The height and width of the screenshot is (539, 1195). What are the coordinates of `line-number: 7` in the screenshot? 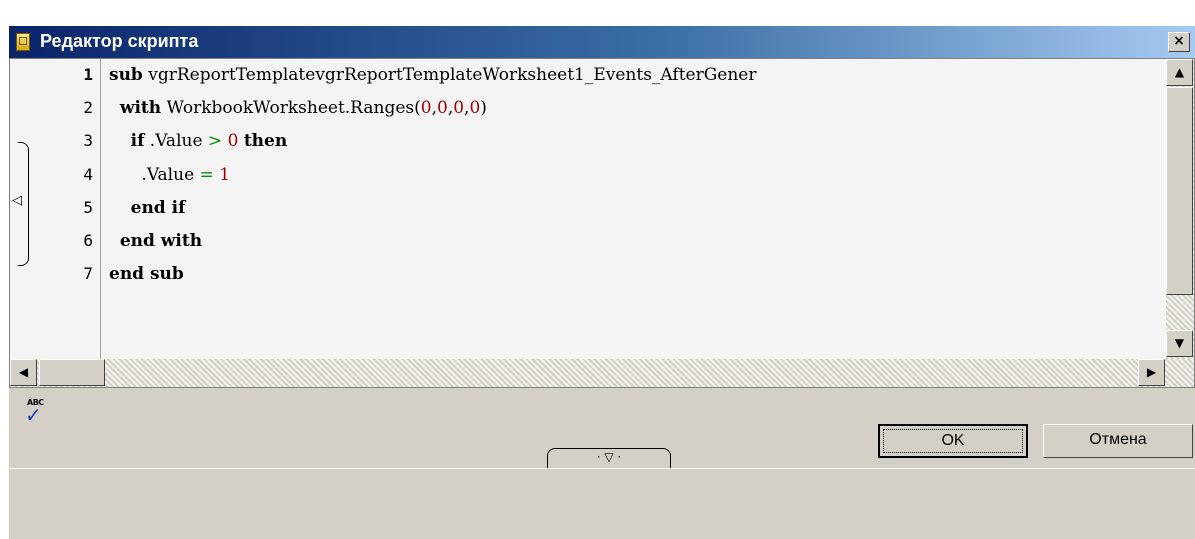 It's located at (88, 273).